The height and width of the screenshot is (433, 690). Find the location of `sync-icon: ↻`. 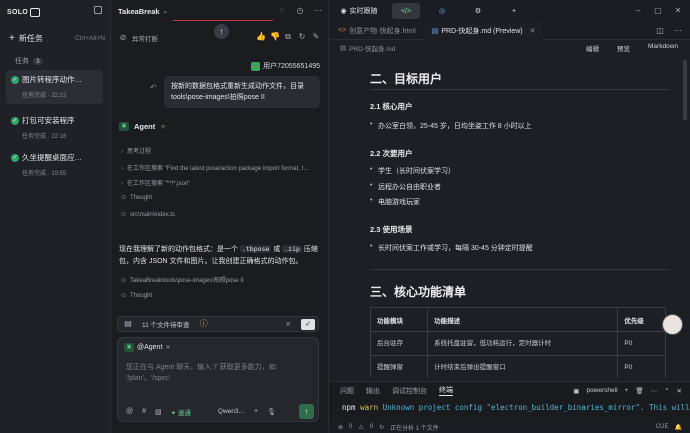

sync-icon: ↻ is located at coordinates (382, 427).